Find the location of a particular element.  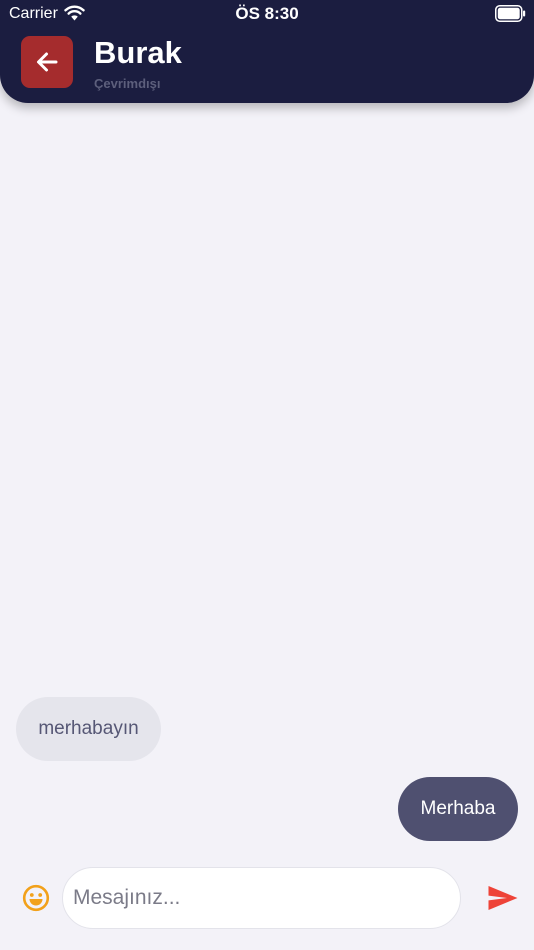

message-bubble-received: merhabayın is located at coordinates (88, 729).